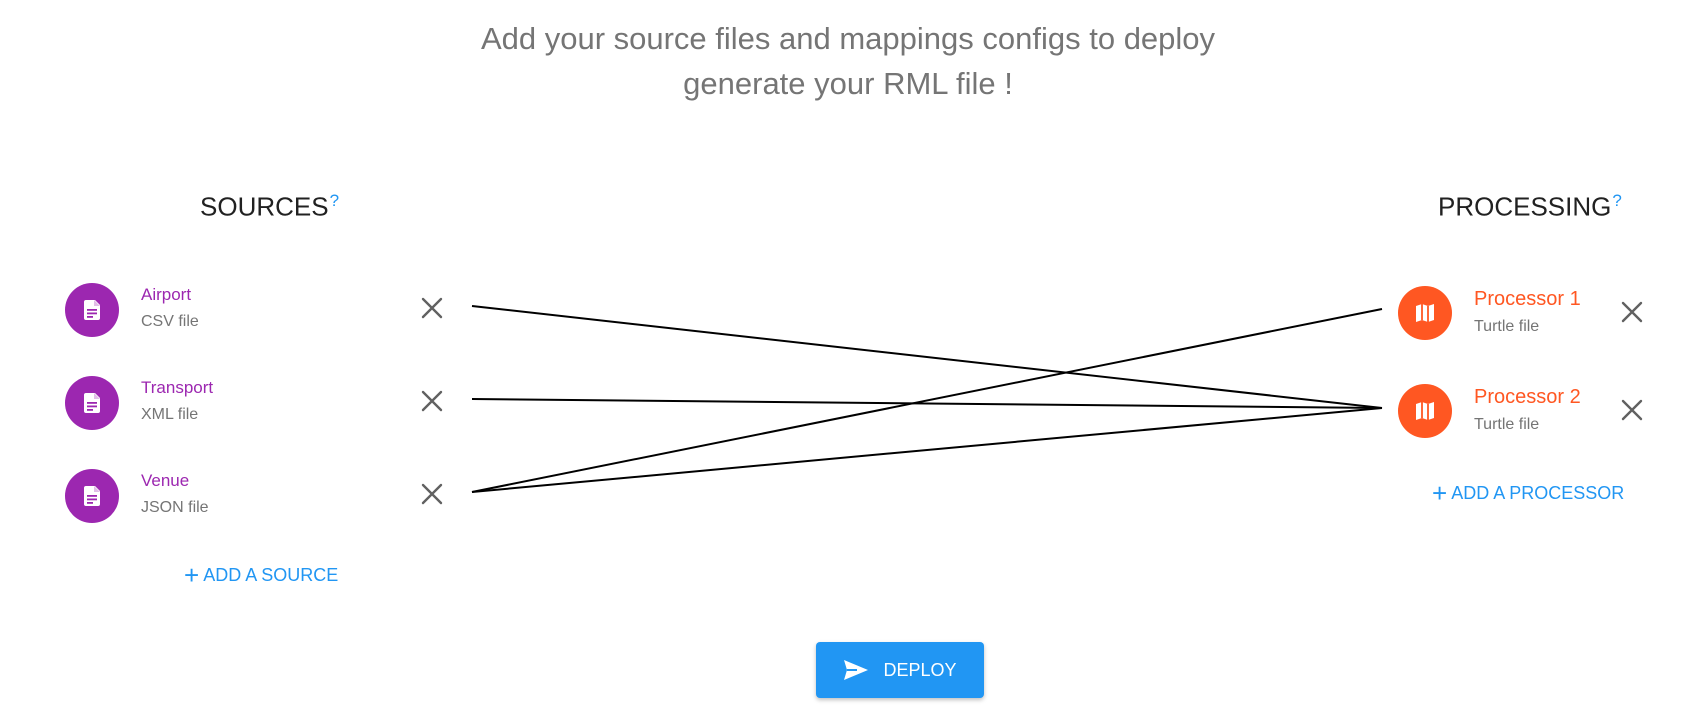 The height and width of the screenshot is (718, 1696). I want to click on source-type: JSON file, so click(175, 507).